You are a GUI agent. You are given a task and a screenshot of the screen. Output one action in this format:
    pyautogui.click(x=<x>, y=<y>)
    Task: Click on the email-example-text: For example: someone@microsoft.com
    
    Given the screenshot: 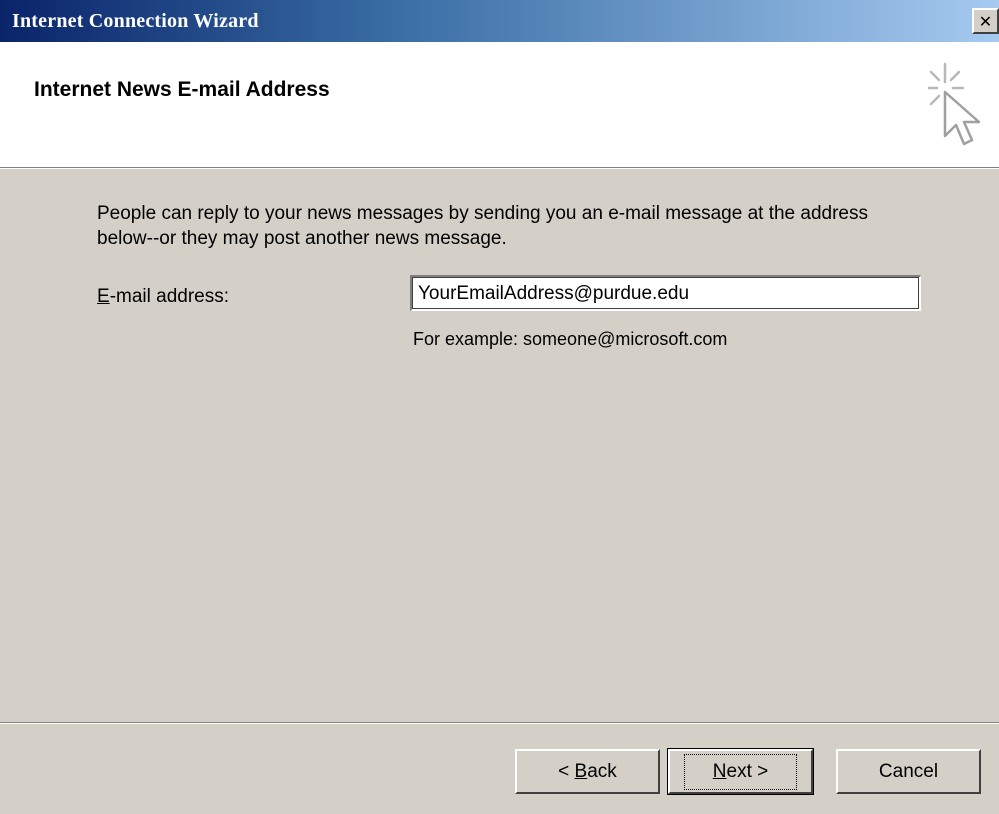 What is the action you would take?
    pyautogui.click(x=570, y=339)
    